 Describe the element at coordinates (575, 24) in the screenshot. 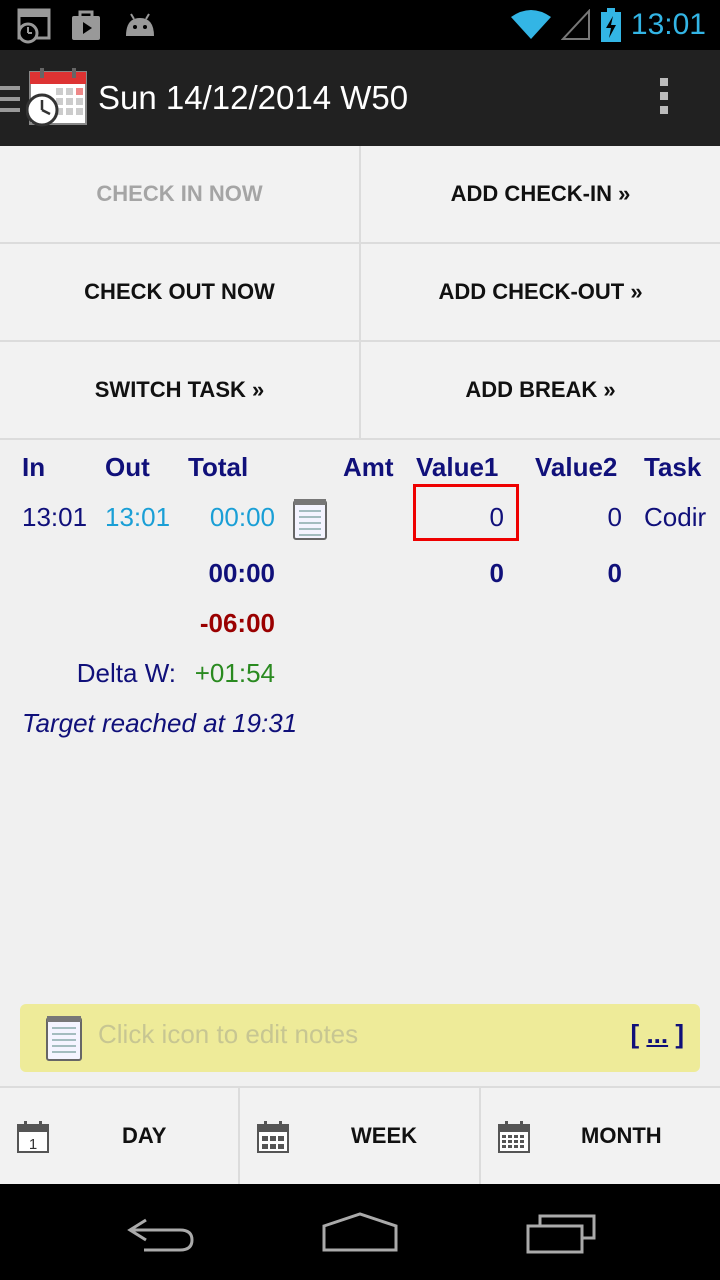

I see `signal-icon` at that location.